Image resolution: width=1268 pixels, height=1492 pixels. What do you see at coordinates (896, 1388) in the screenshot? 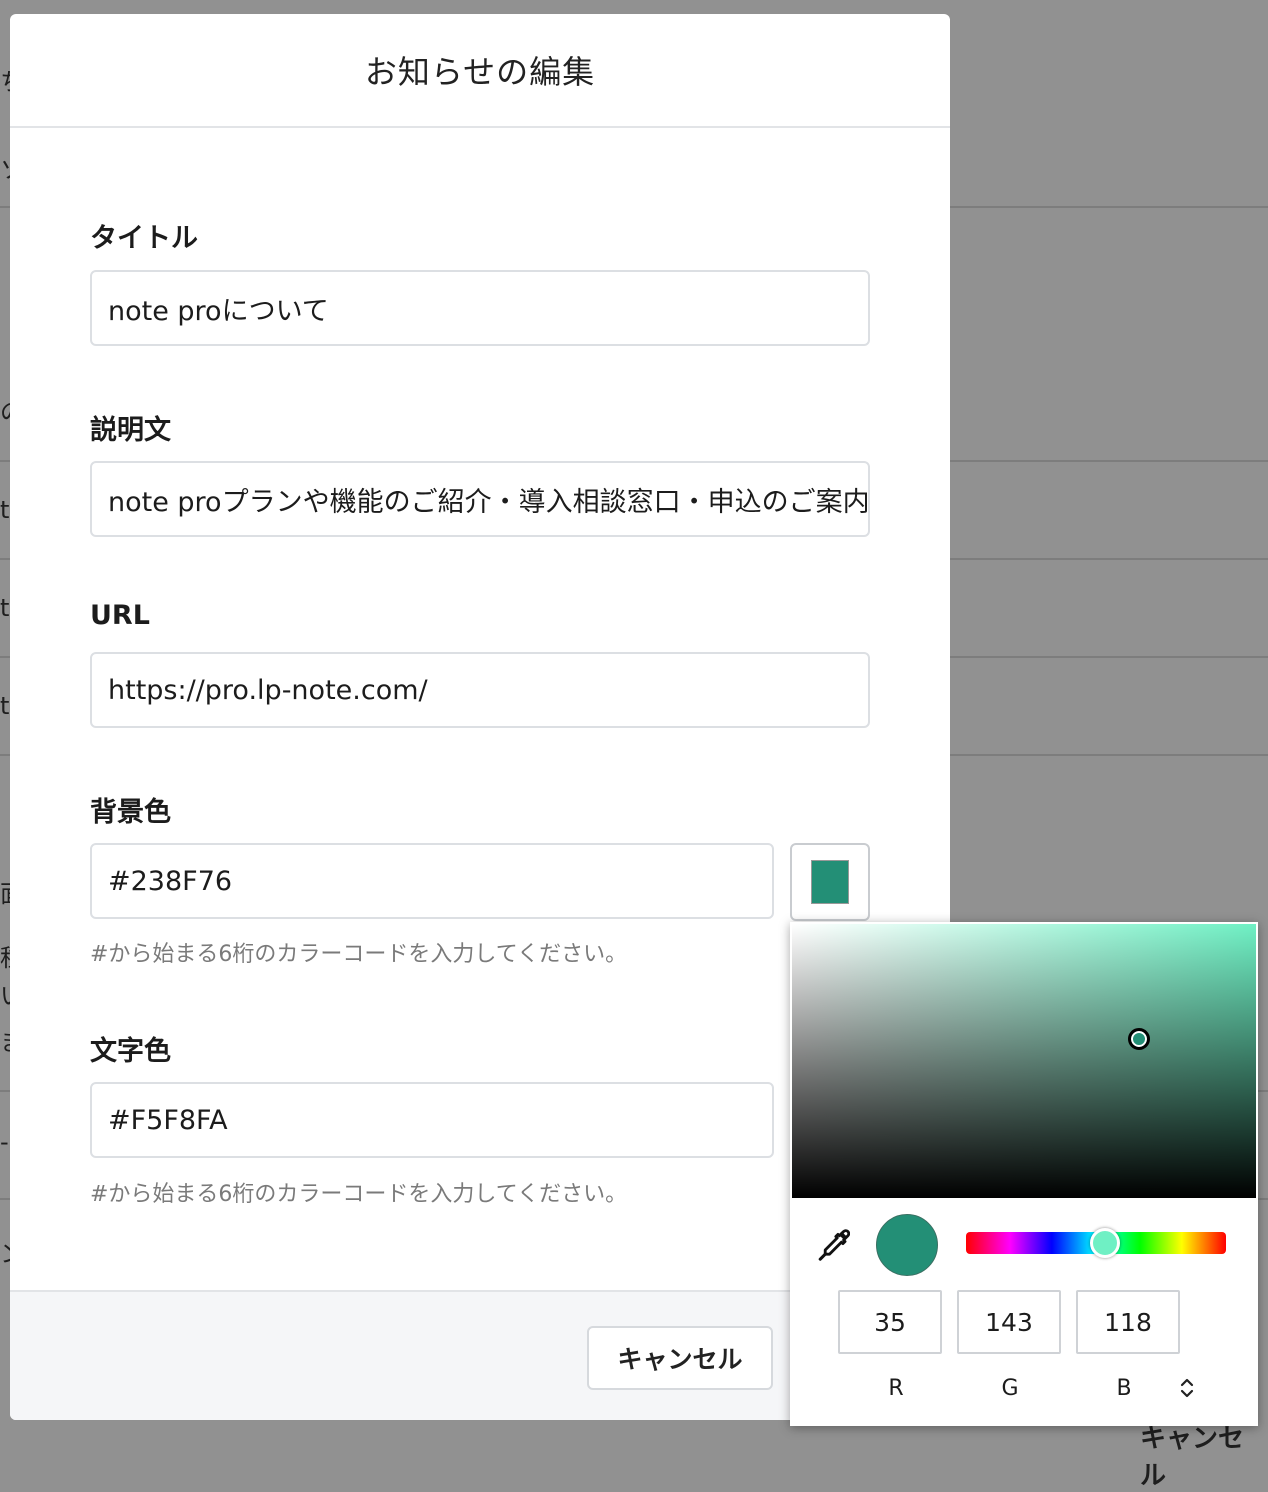
I see `red-label: R` at bounding box center [896, 1388].